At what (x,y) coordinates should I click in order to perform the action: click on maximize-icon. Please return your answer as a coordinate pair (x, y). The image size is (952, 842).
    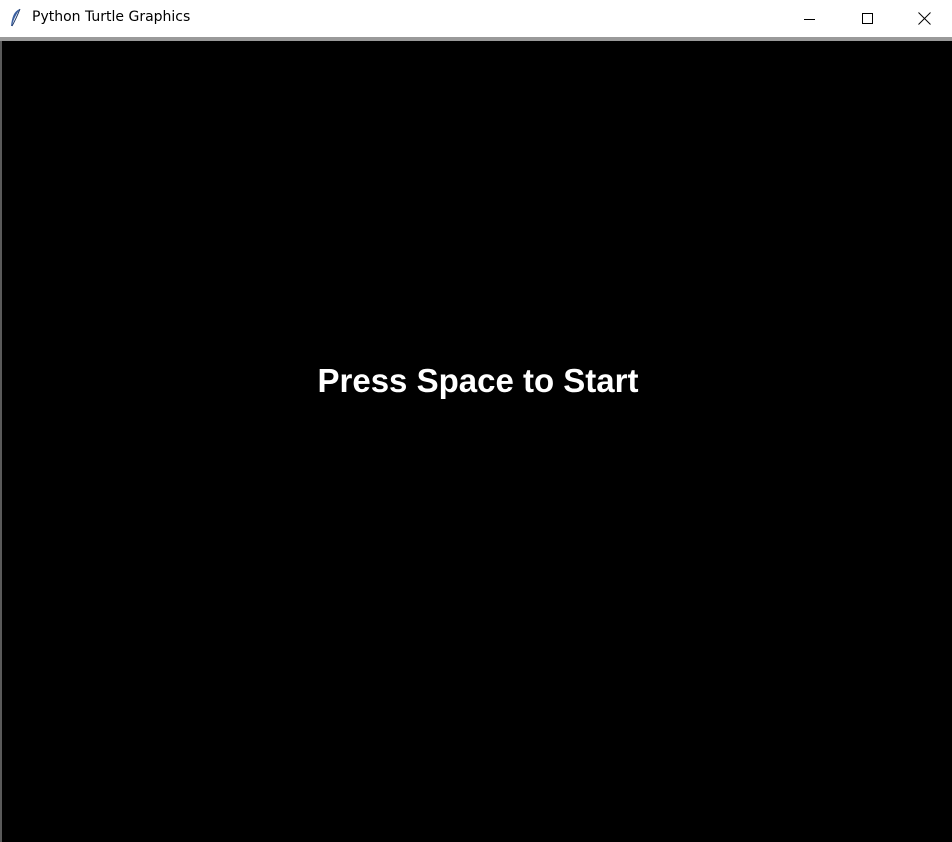
    Looking at the image, I should click on (868, 18).